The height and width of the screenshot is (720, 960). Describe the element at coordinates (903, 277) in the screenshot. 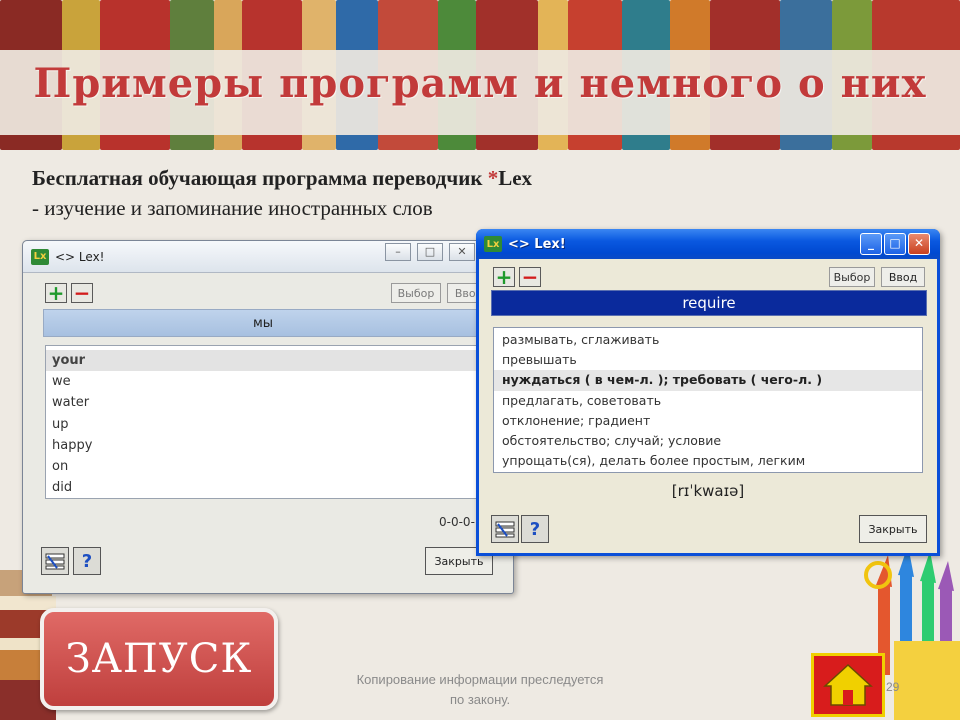

I see `enter-button: Ввод` at that location.